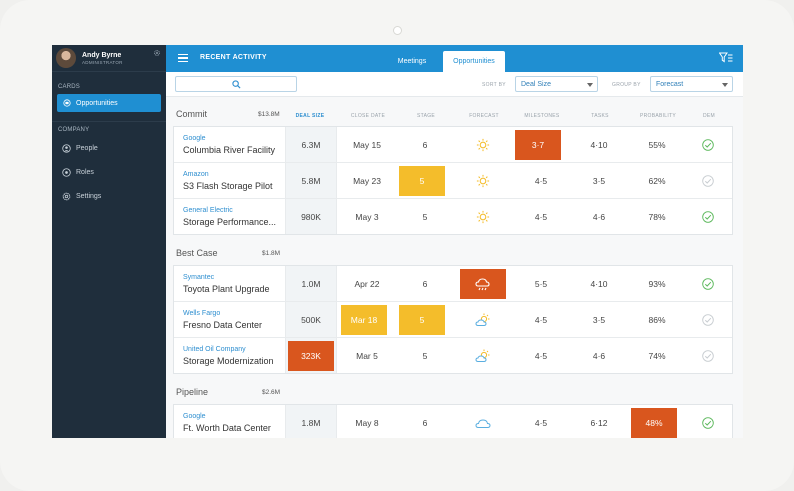 The image size is (794, 491). Describe the element at coordinates (709, 116) in the screenshot. I see `column-header-dem: DEM` at that location.